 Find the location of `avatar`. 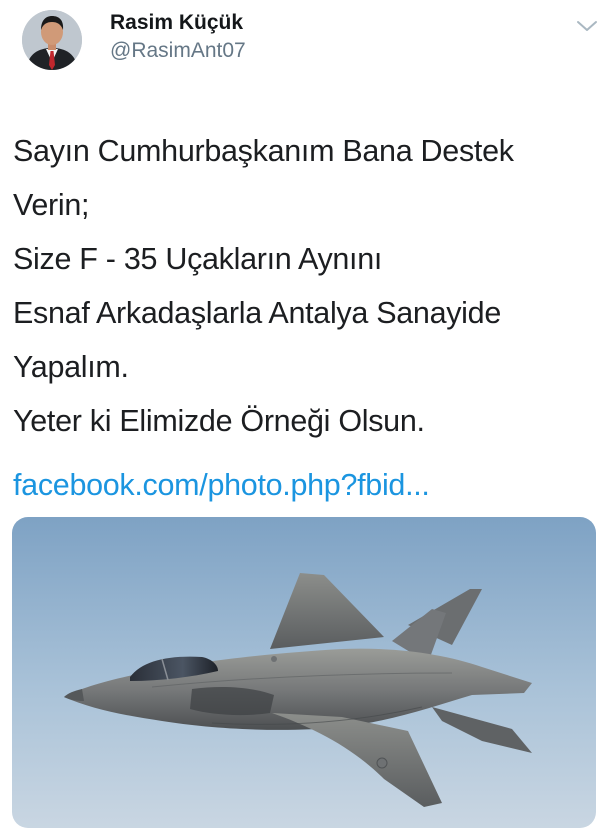

avatar is located at coordinates (52, 40).